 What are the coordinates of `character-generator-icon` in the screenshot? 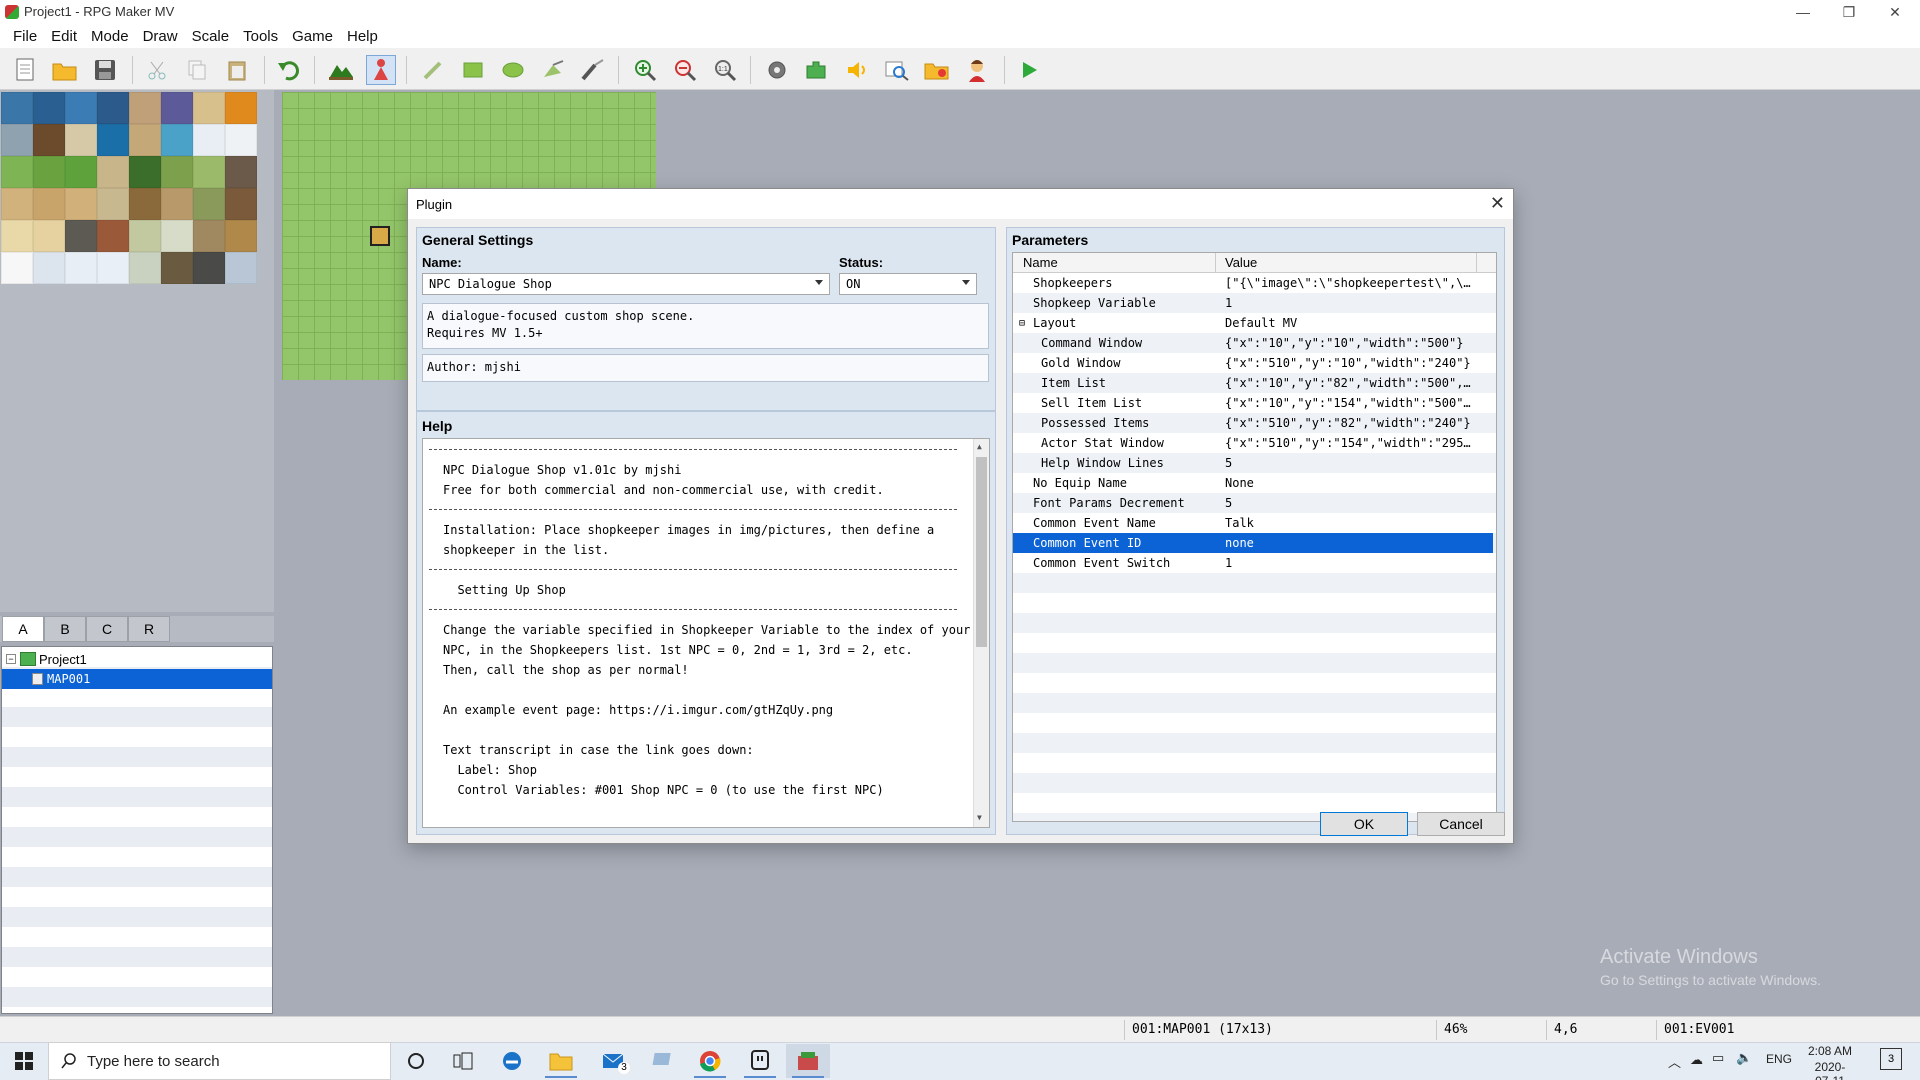 It's located at (977, 70).